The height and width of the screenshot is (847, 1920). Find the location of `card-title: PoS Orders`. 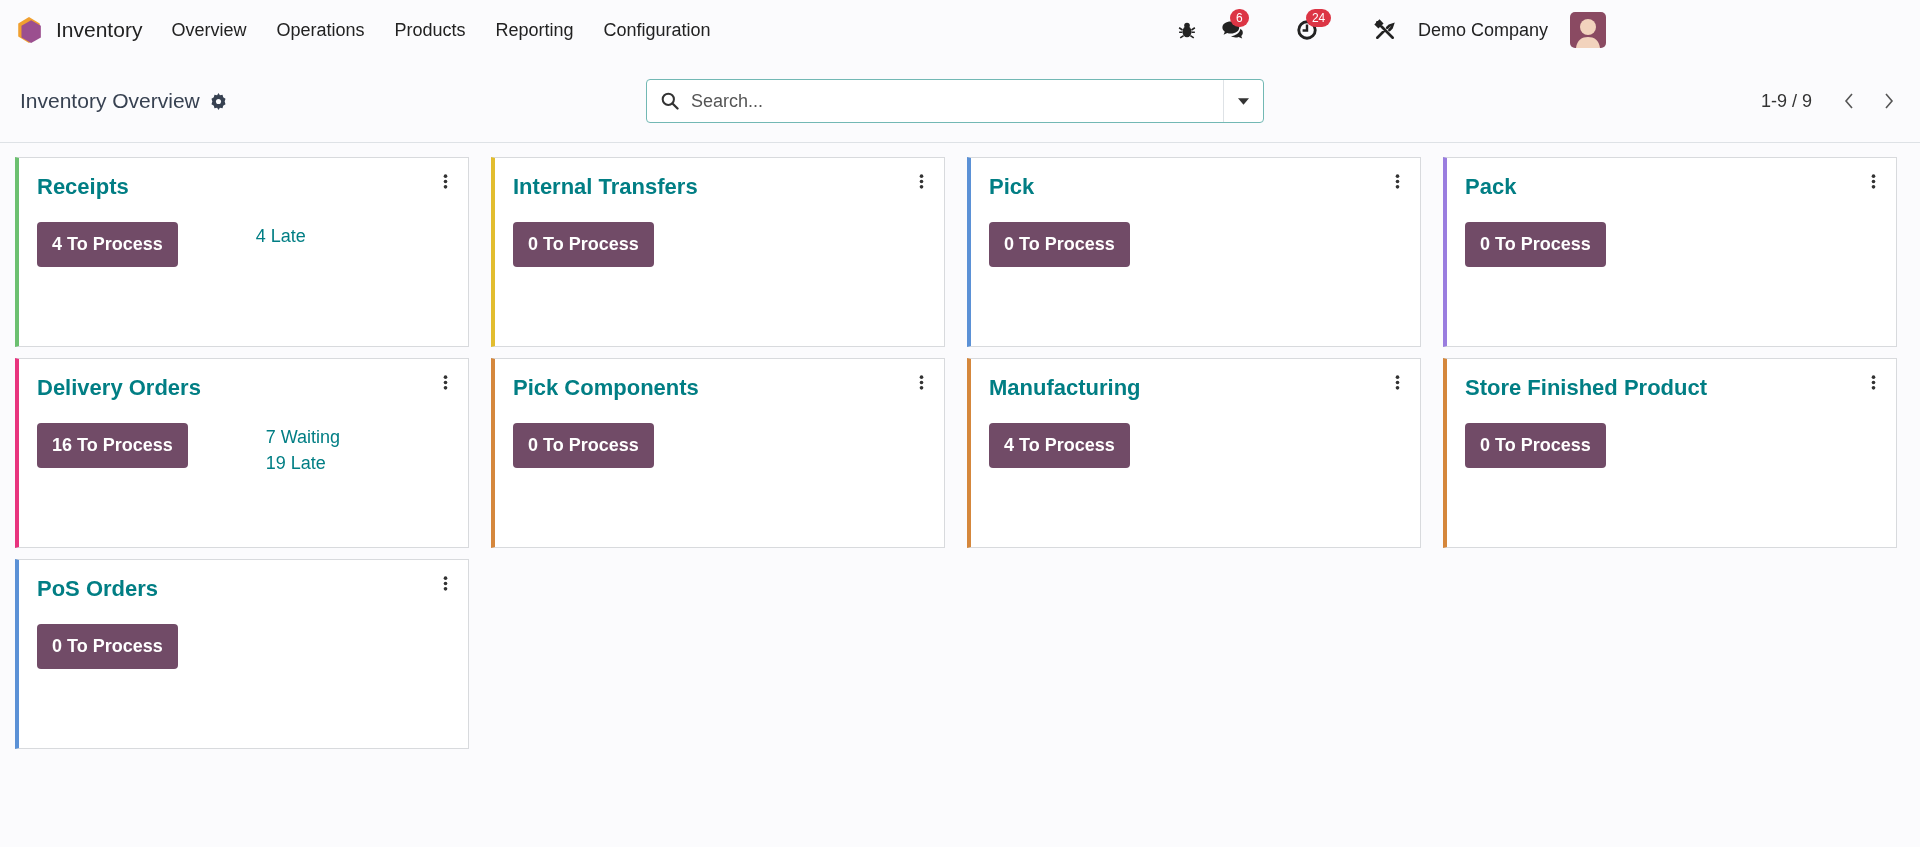

card-title: PoS Orders is located at coordinates (98, 589).